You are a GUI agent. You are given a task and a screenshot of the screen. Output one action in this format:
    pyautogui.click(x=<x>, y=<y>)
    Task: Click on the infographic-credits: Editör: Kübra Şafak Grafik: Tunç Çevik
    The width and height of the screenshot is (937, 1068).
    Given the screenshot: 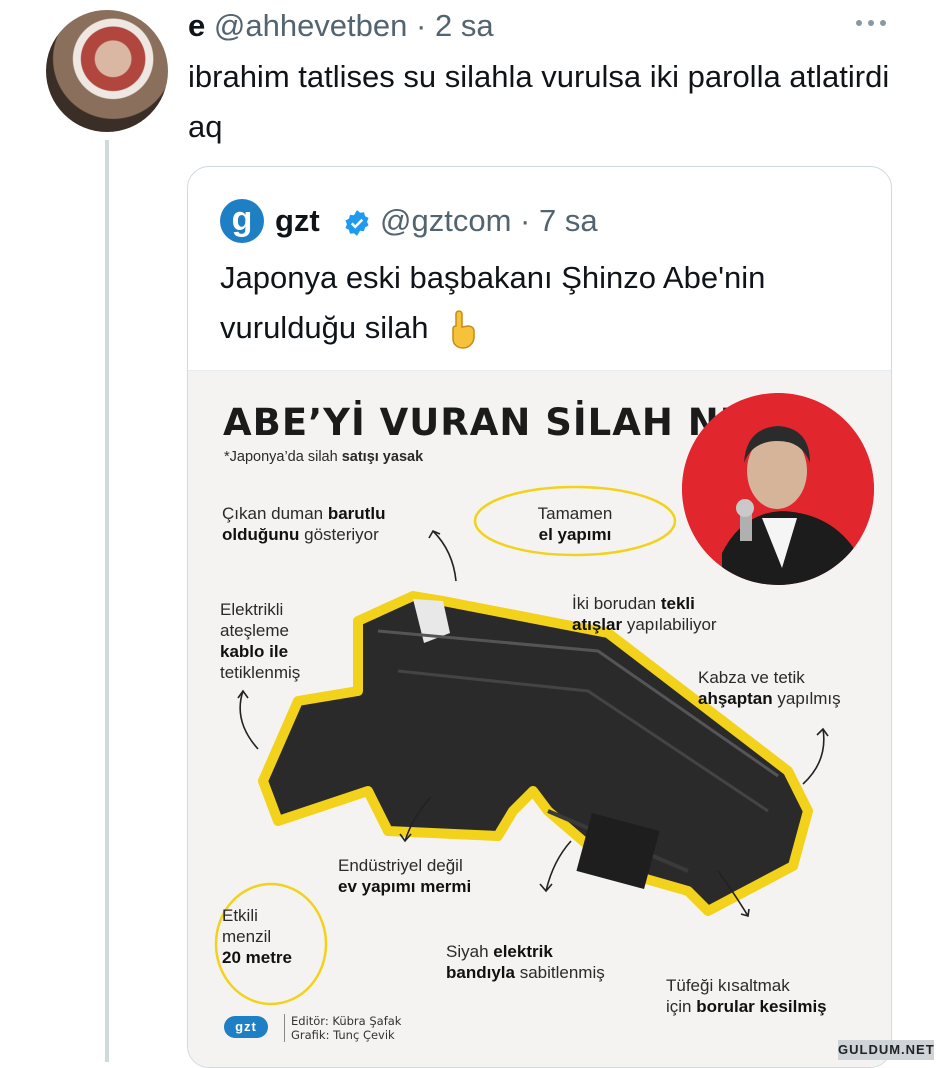 What is the action you would take?
    pyautogui.click(x=342, y=1028)
    